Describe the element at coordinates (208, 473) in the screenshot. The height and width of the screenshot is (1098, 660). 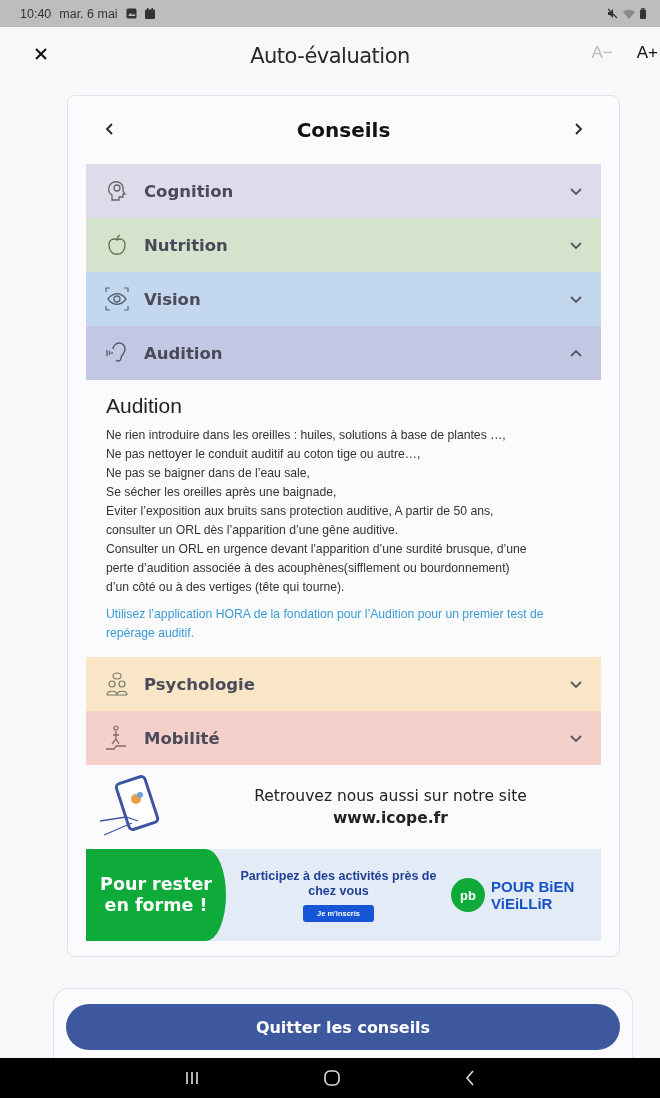
I see `advice-text: Ne pas se baigner dans de l’eau sale,` at that location.